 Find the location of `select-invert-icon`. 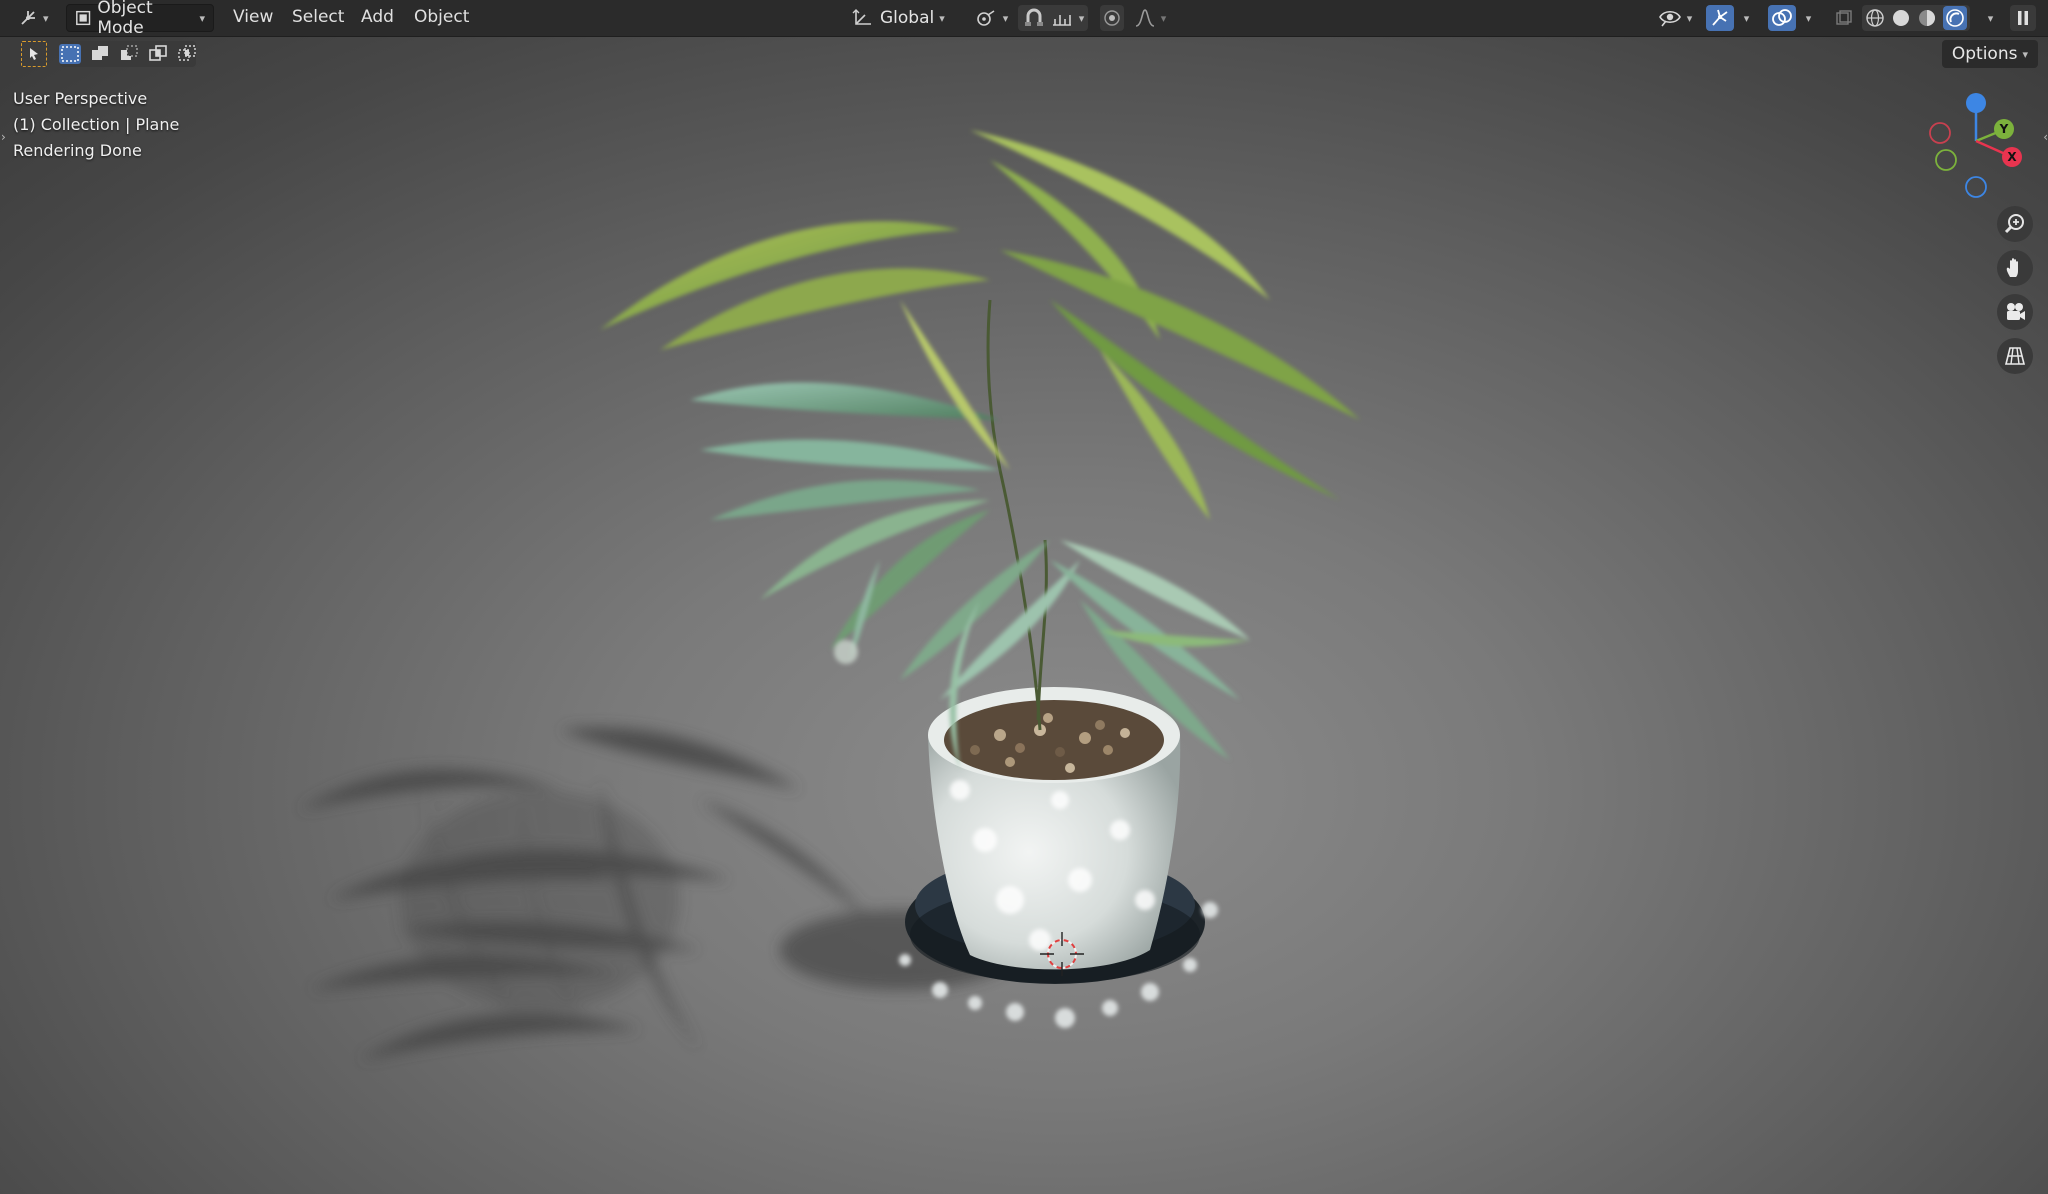

select-invert-icon is located at coordinates (158, 54).